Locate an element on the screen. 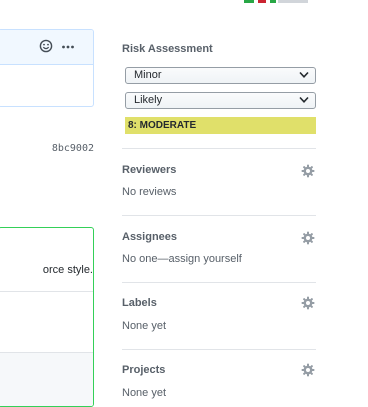  comment-box is located at coordinates (47, 68).